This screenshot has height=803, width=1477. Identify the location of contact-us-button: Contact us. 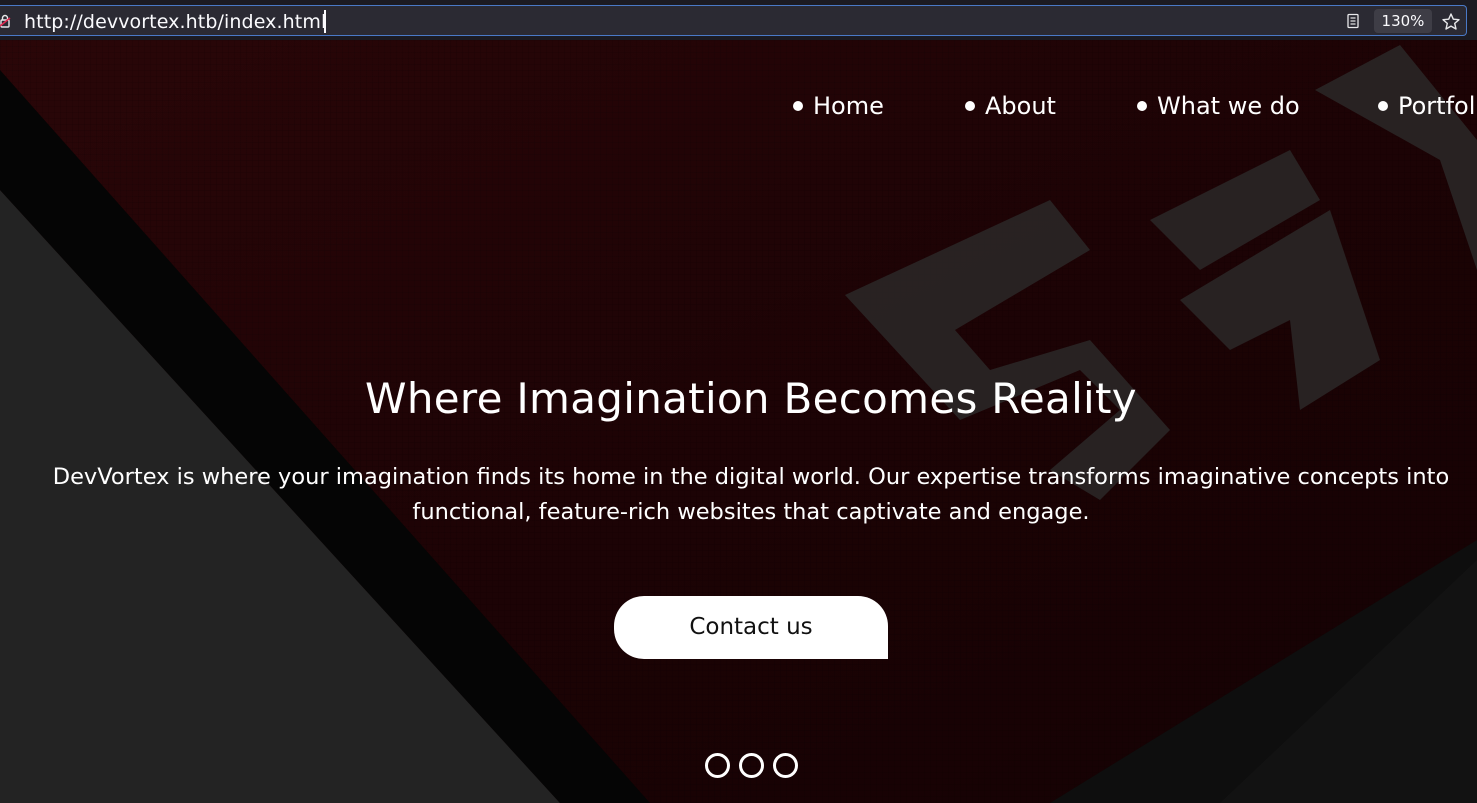
(751, 627).